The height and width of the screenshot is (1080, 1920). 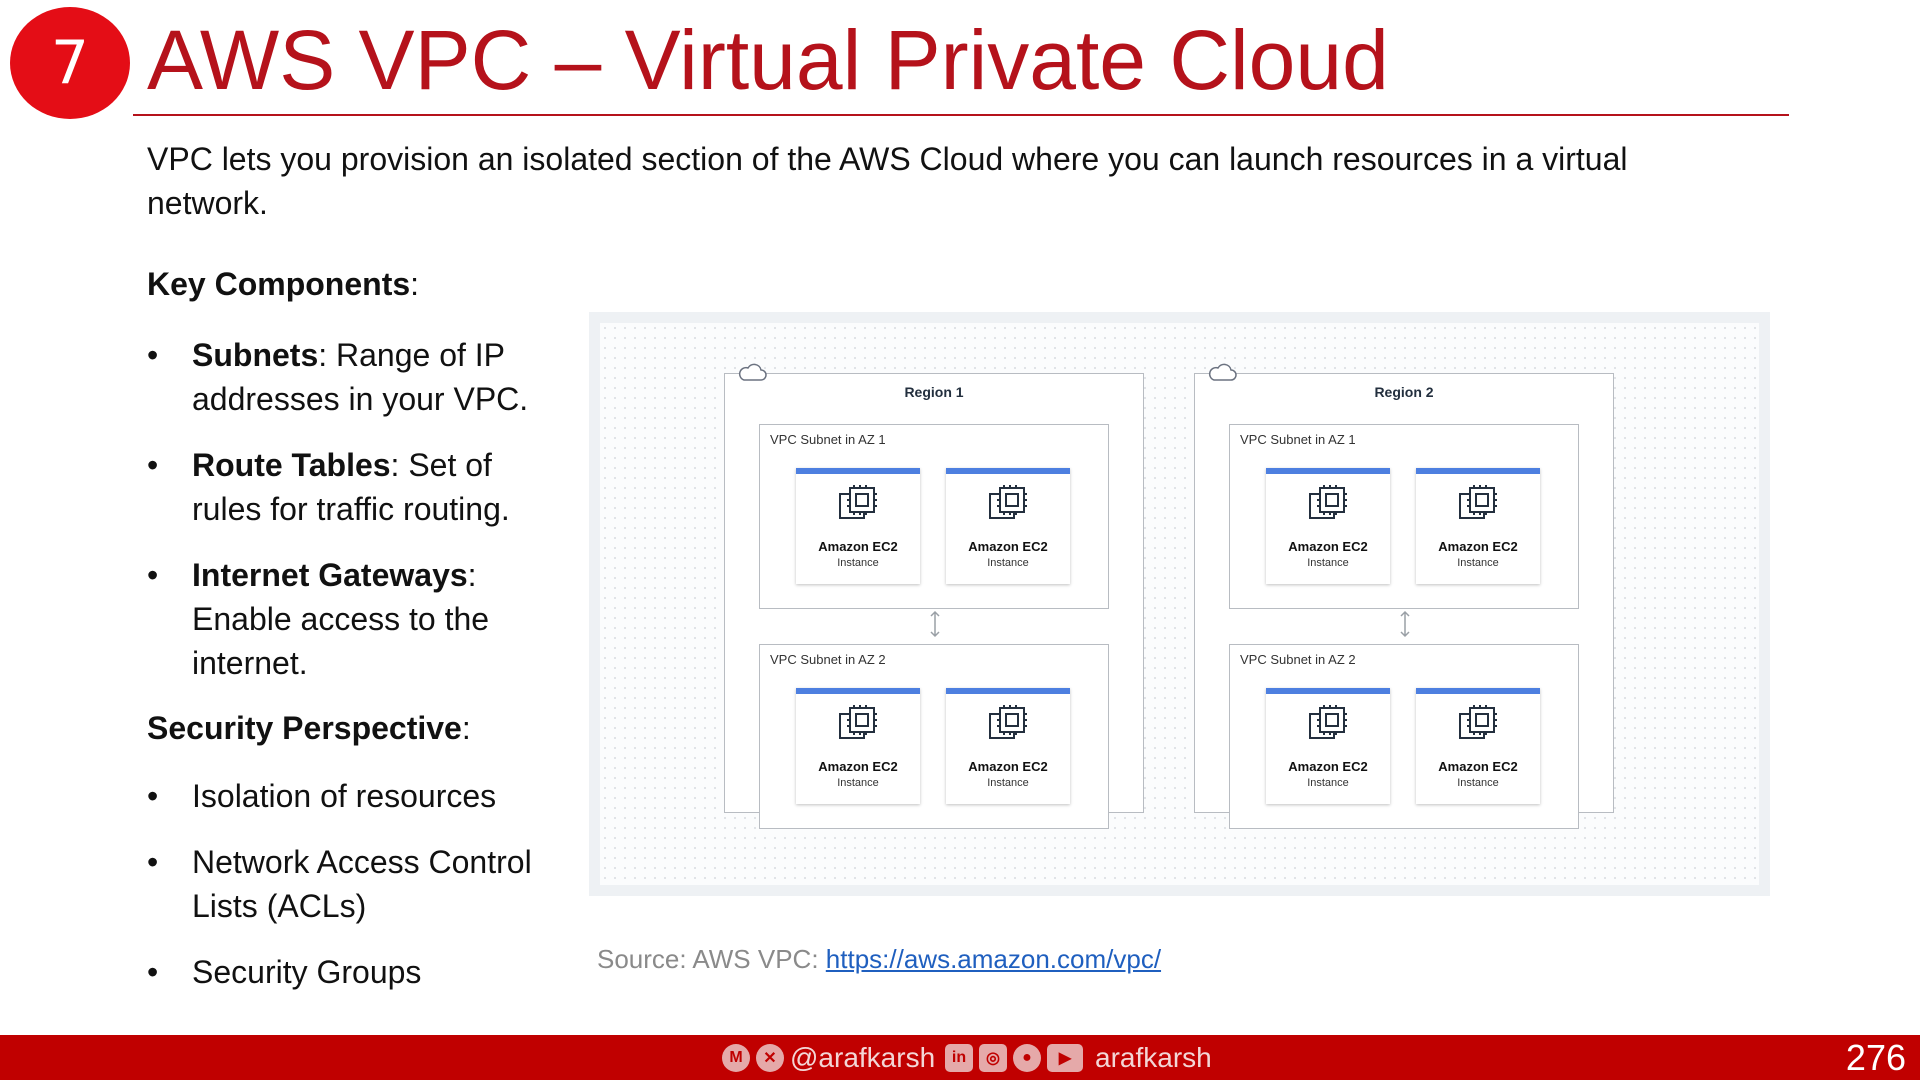 I want to click on slide-title: AWS VPC – Virtual Private Cloud, so click(x=768, y=60).